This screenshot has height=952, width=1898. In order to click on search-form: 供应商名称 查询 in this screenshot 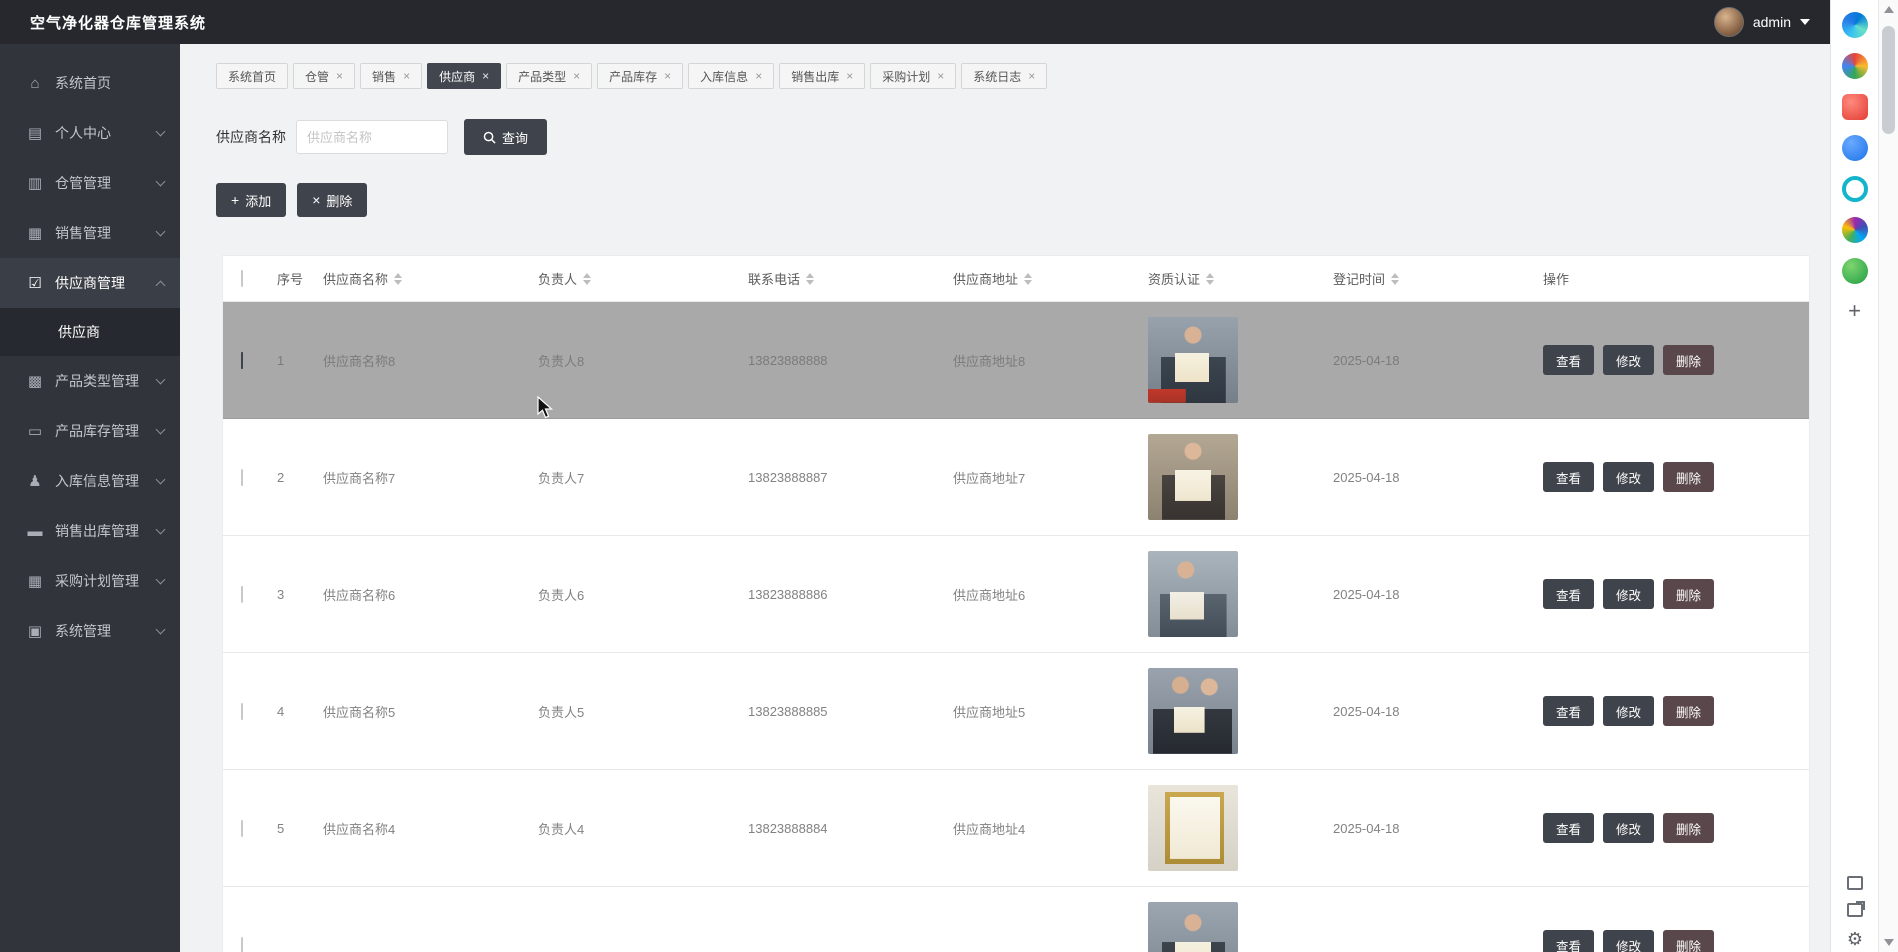, I will do `click(1023, 137)`.